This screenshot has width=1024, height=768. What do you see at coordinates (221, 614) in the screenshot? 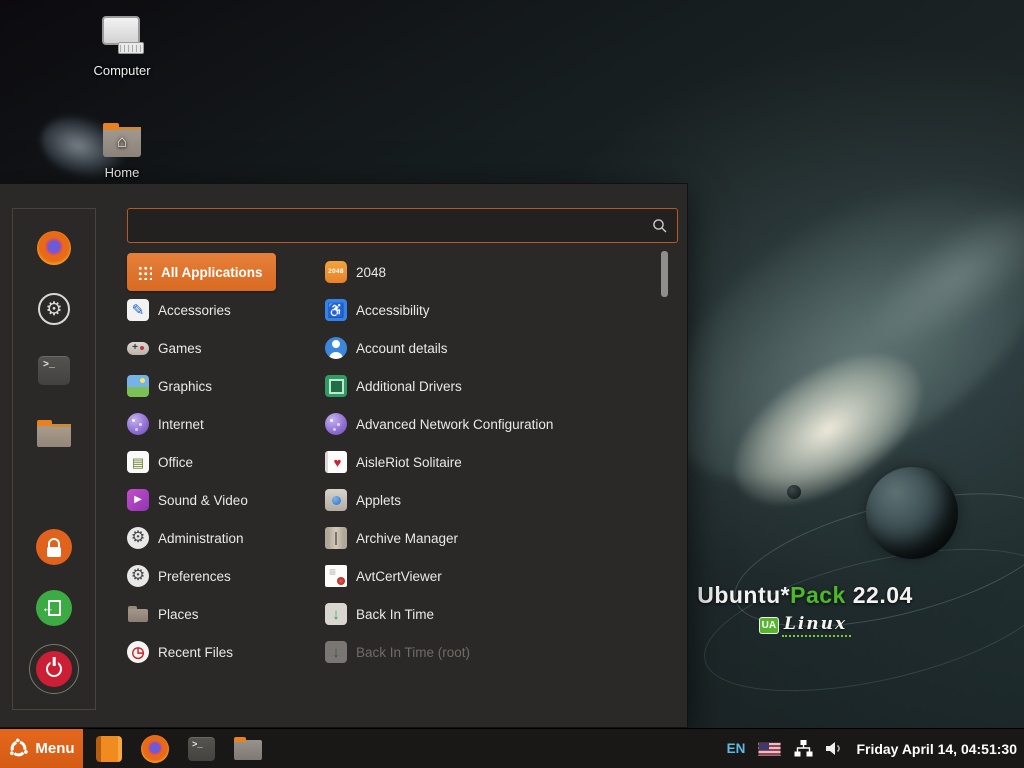
I see `category-places: Places` at bounding box center [221, 614].